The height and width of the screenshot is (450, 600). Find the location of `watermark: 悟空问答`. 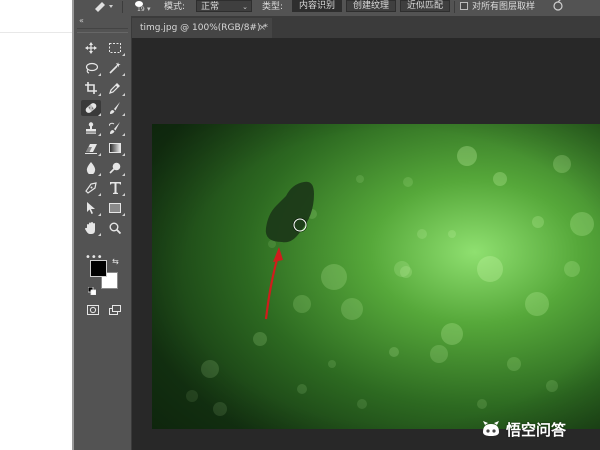

watermark: 悟空问答 is located at coordinates (523, 429).